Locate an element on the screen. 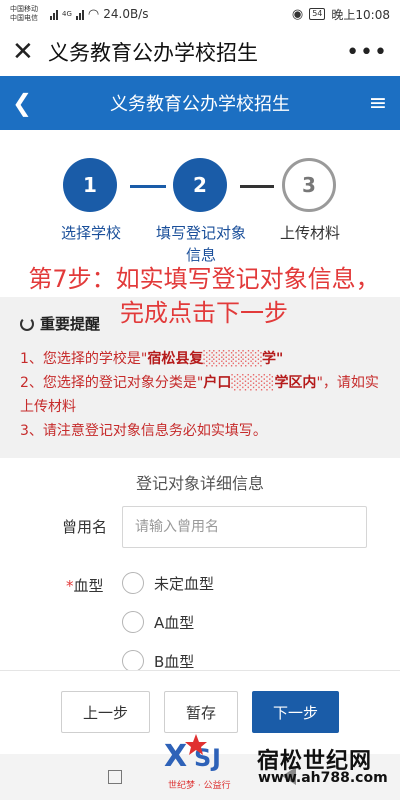 The width and height of the screenshot is (400, 800). blood-type-option: A血型 is located at coordinates (158, 622).